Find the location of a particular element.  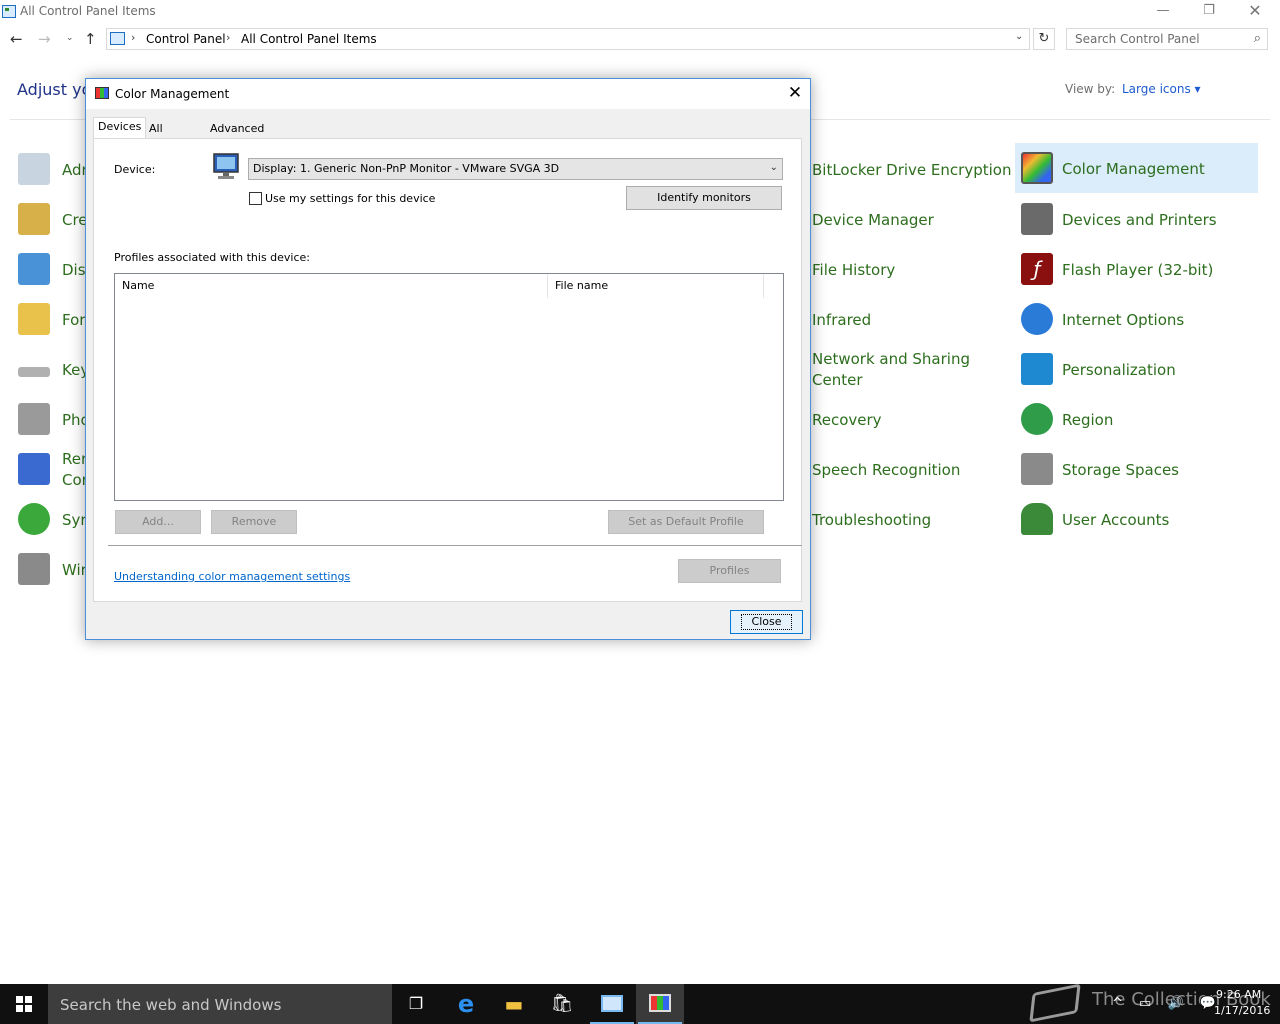

cp-item-credential-manager: Cre is located at coordinates (52, 218).